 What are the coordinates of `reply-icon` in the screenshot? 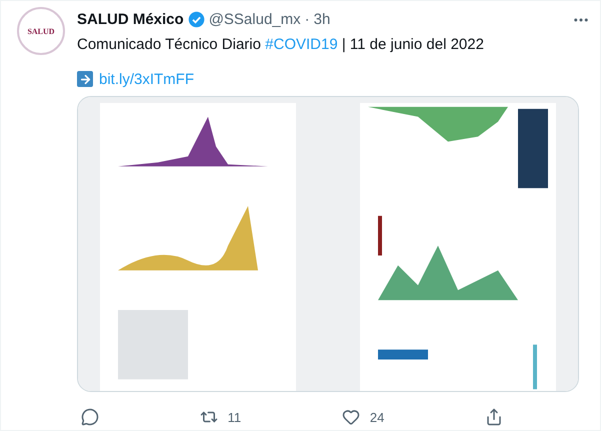 It's located at (90, 417).